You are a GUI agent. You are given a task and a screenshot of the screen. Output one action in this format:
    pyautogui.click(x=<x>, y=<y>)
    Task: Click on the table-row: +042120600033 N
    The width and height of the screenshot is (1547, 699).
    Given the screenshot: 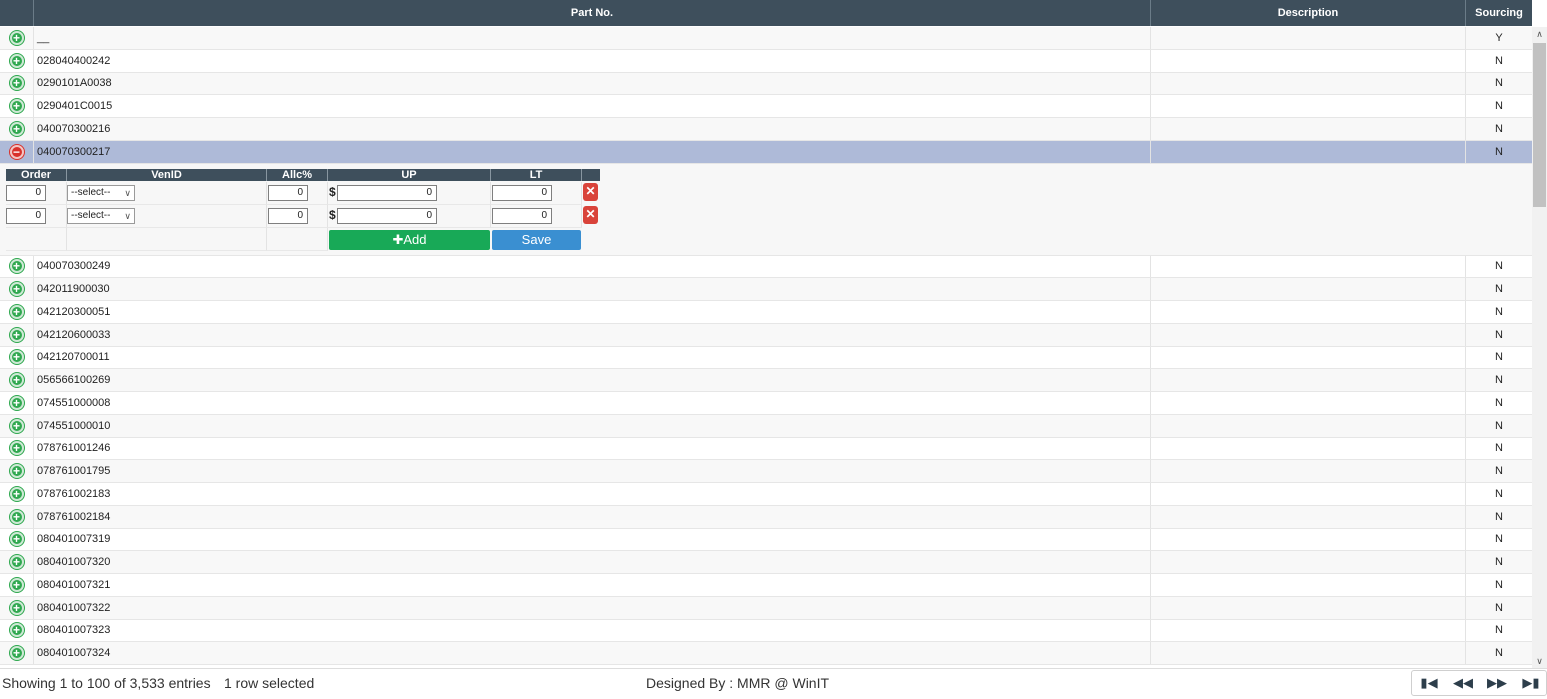 What is the action you would take?
    pyautogui.click(x=766, y=335)
    